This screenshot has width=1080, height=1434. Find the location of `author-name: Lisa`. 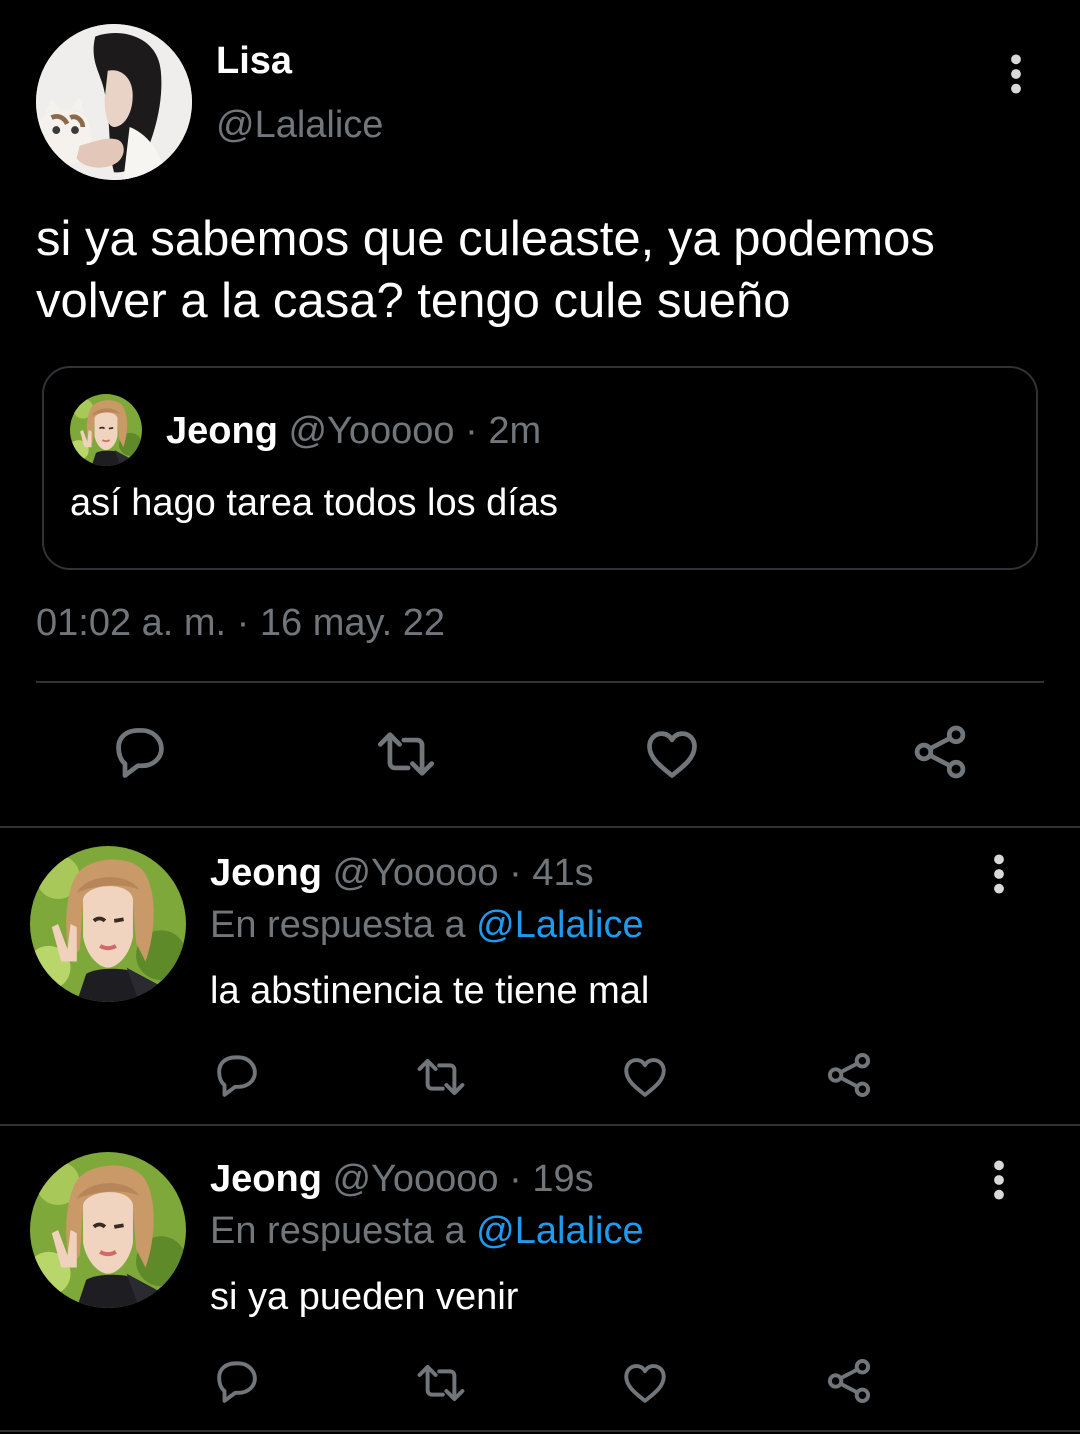

author-name: Lisa is located at coordinates (254, 61).